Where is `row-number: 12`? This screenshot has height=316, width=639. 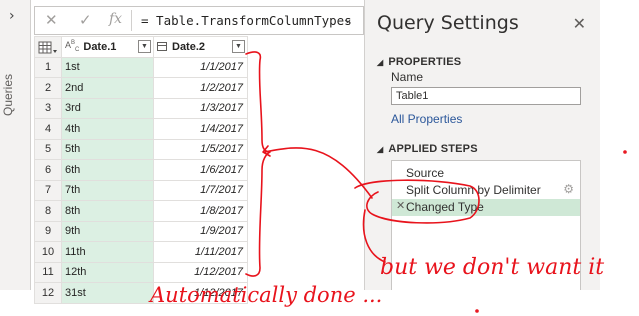
row-number: 12 is located at coordinates (48, 293).